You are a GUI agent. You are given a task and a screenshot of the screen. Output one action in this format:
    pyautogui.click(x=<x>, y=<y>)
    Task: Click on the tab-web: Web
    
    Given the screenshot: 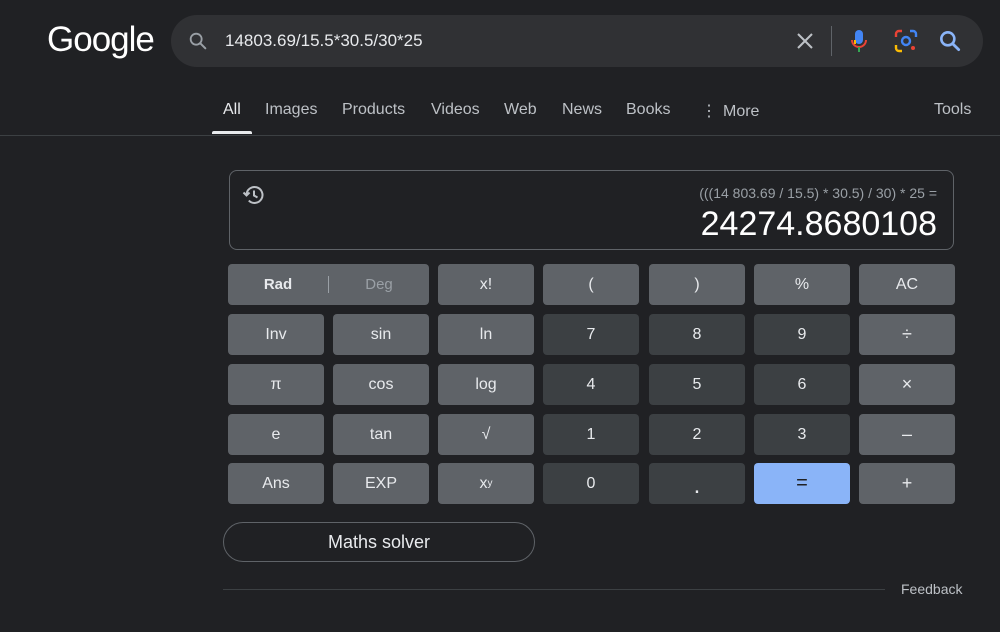 What is the action you would take?
    pyautogui.click(x=520, y=110)
    